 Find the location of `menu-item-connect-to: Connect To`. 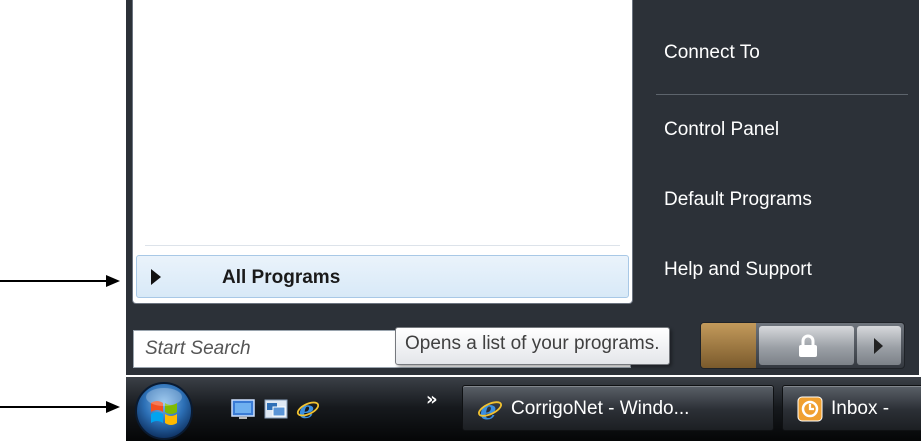

menu-item-connect-to: Connect To is located at coordinates (712, 53).